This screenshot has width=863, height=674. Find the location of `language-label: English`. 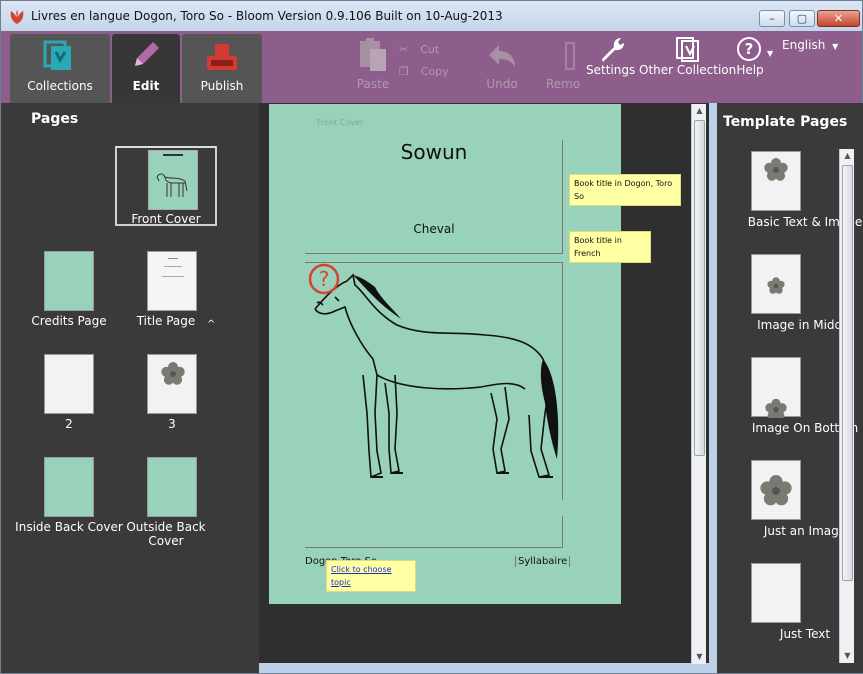

language-label: English is located at coordinates (804, 45).